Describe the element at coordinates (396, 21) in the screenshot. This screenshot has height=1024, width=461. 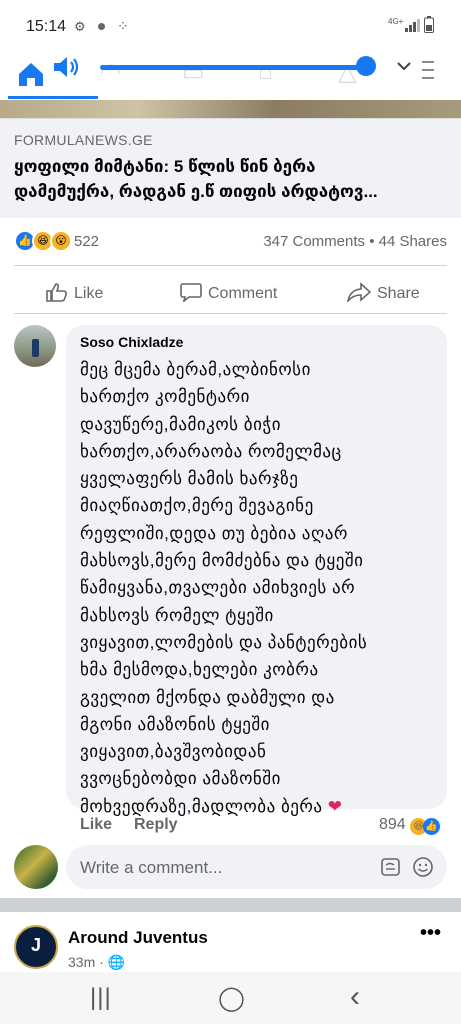
I see `network-type: 4G+` at that location.